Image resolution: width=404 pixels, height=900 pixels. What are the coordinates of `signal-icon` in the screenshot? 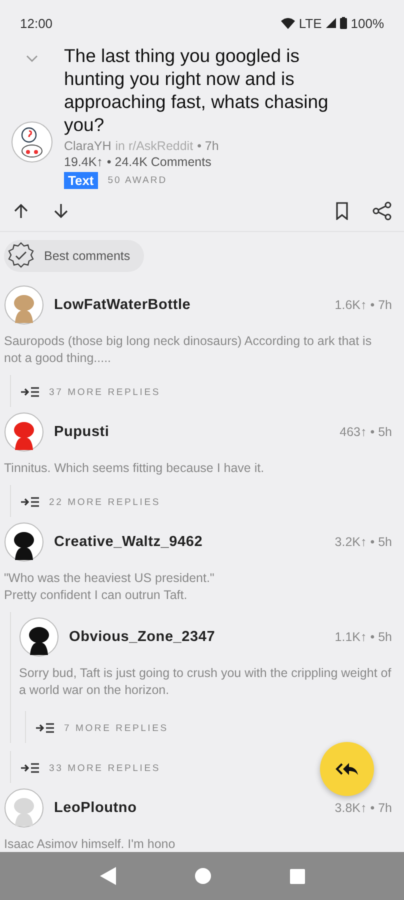 It's located at (331, 23).